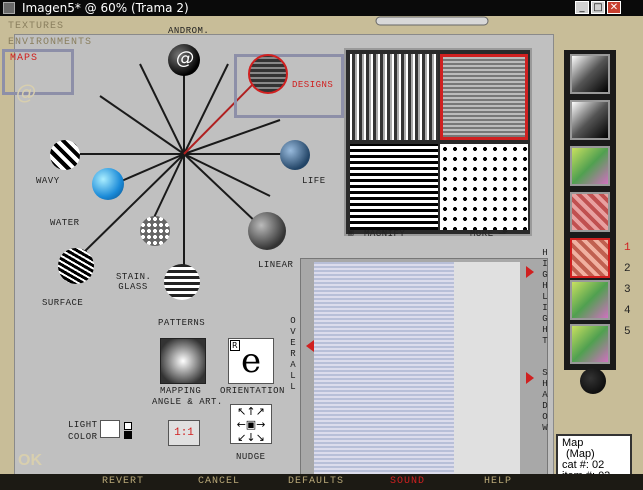 The height and width of the screenshot is (490, 643). Describe the element at coordinates (134, 282) in the screenshot. I see `label-stain-glass: STAIN. GLASS` at that location.